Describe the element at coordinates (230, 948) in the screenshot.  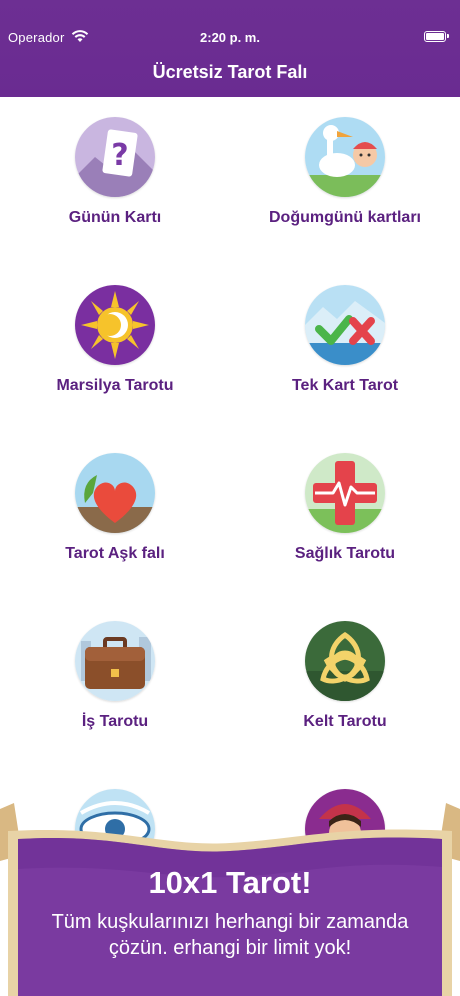
I see `banner-line-2: çözün. erhangi bir limit yok!` at that location.